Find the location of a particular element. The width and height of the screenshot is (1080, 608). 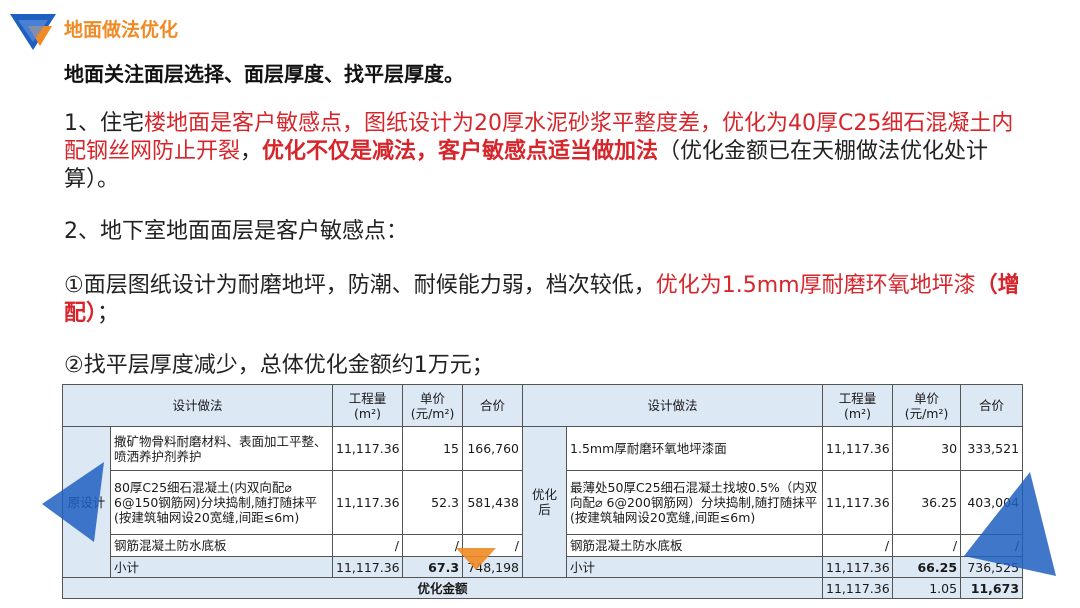

orig-subtotal-qty: 11,117.36 is located at coordinates (368, 567).